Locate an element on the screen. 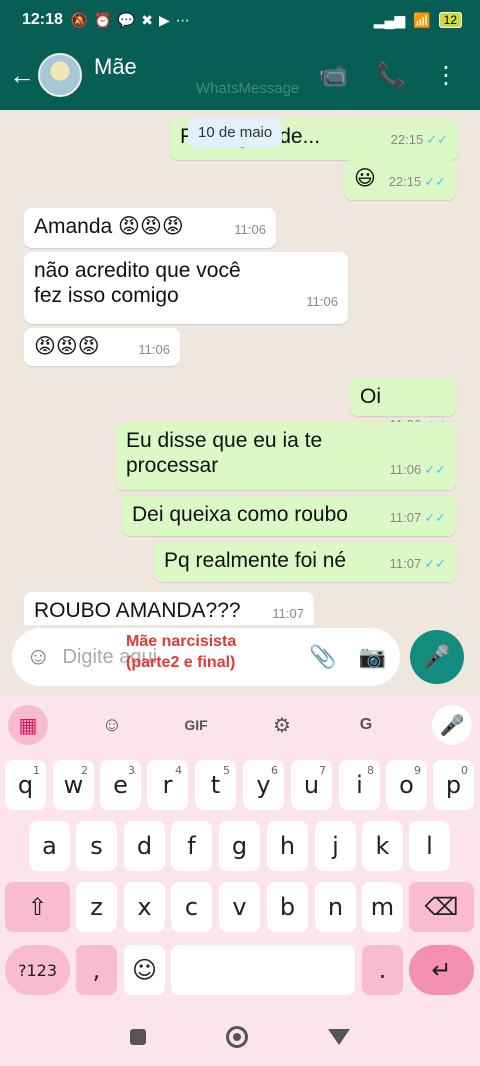  comma-key: , is located at coordinates (96, 970).